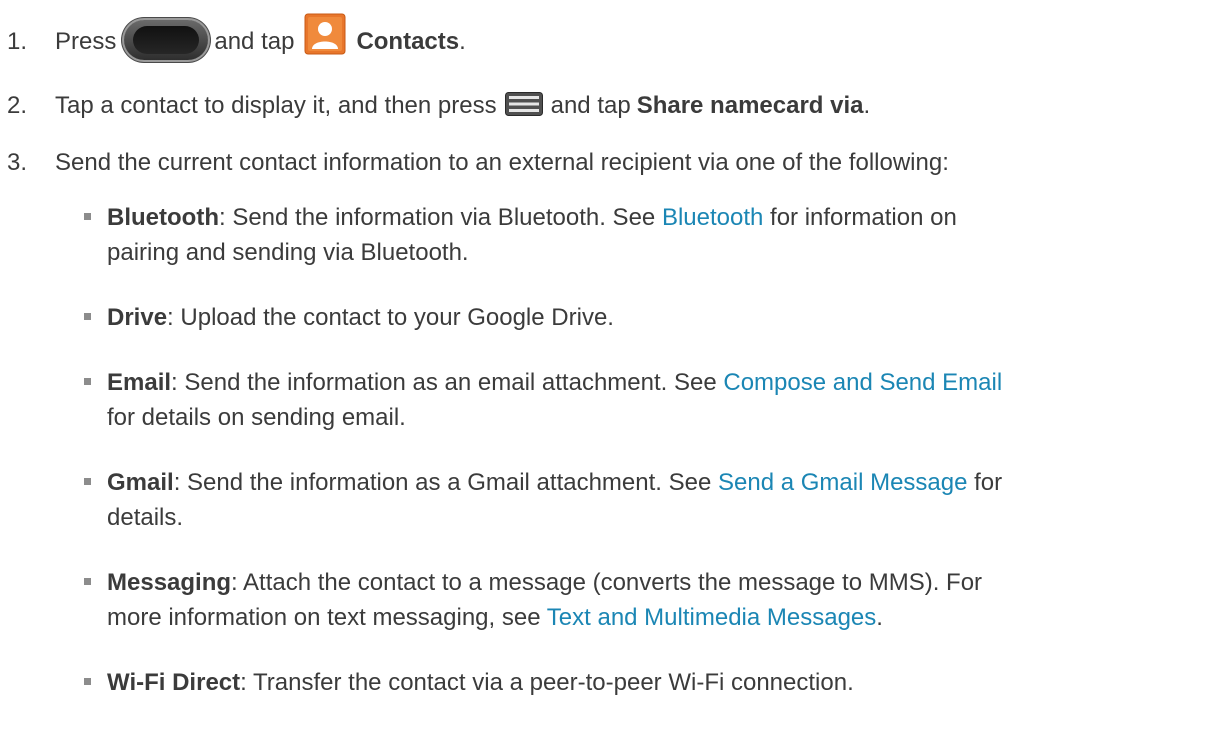 This screenshot has height=743, width=1210. Describe the element at coordinates (166, 40) in the screenshot. I see `home-key-icon` at that location.